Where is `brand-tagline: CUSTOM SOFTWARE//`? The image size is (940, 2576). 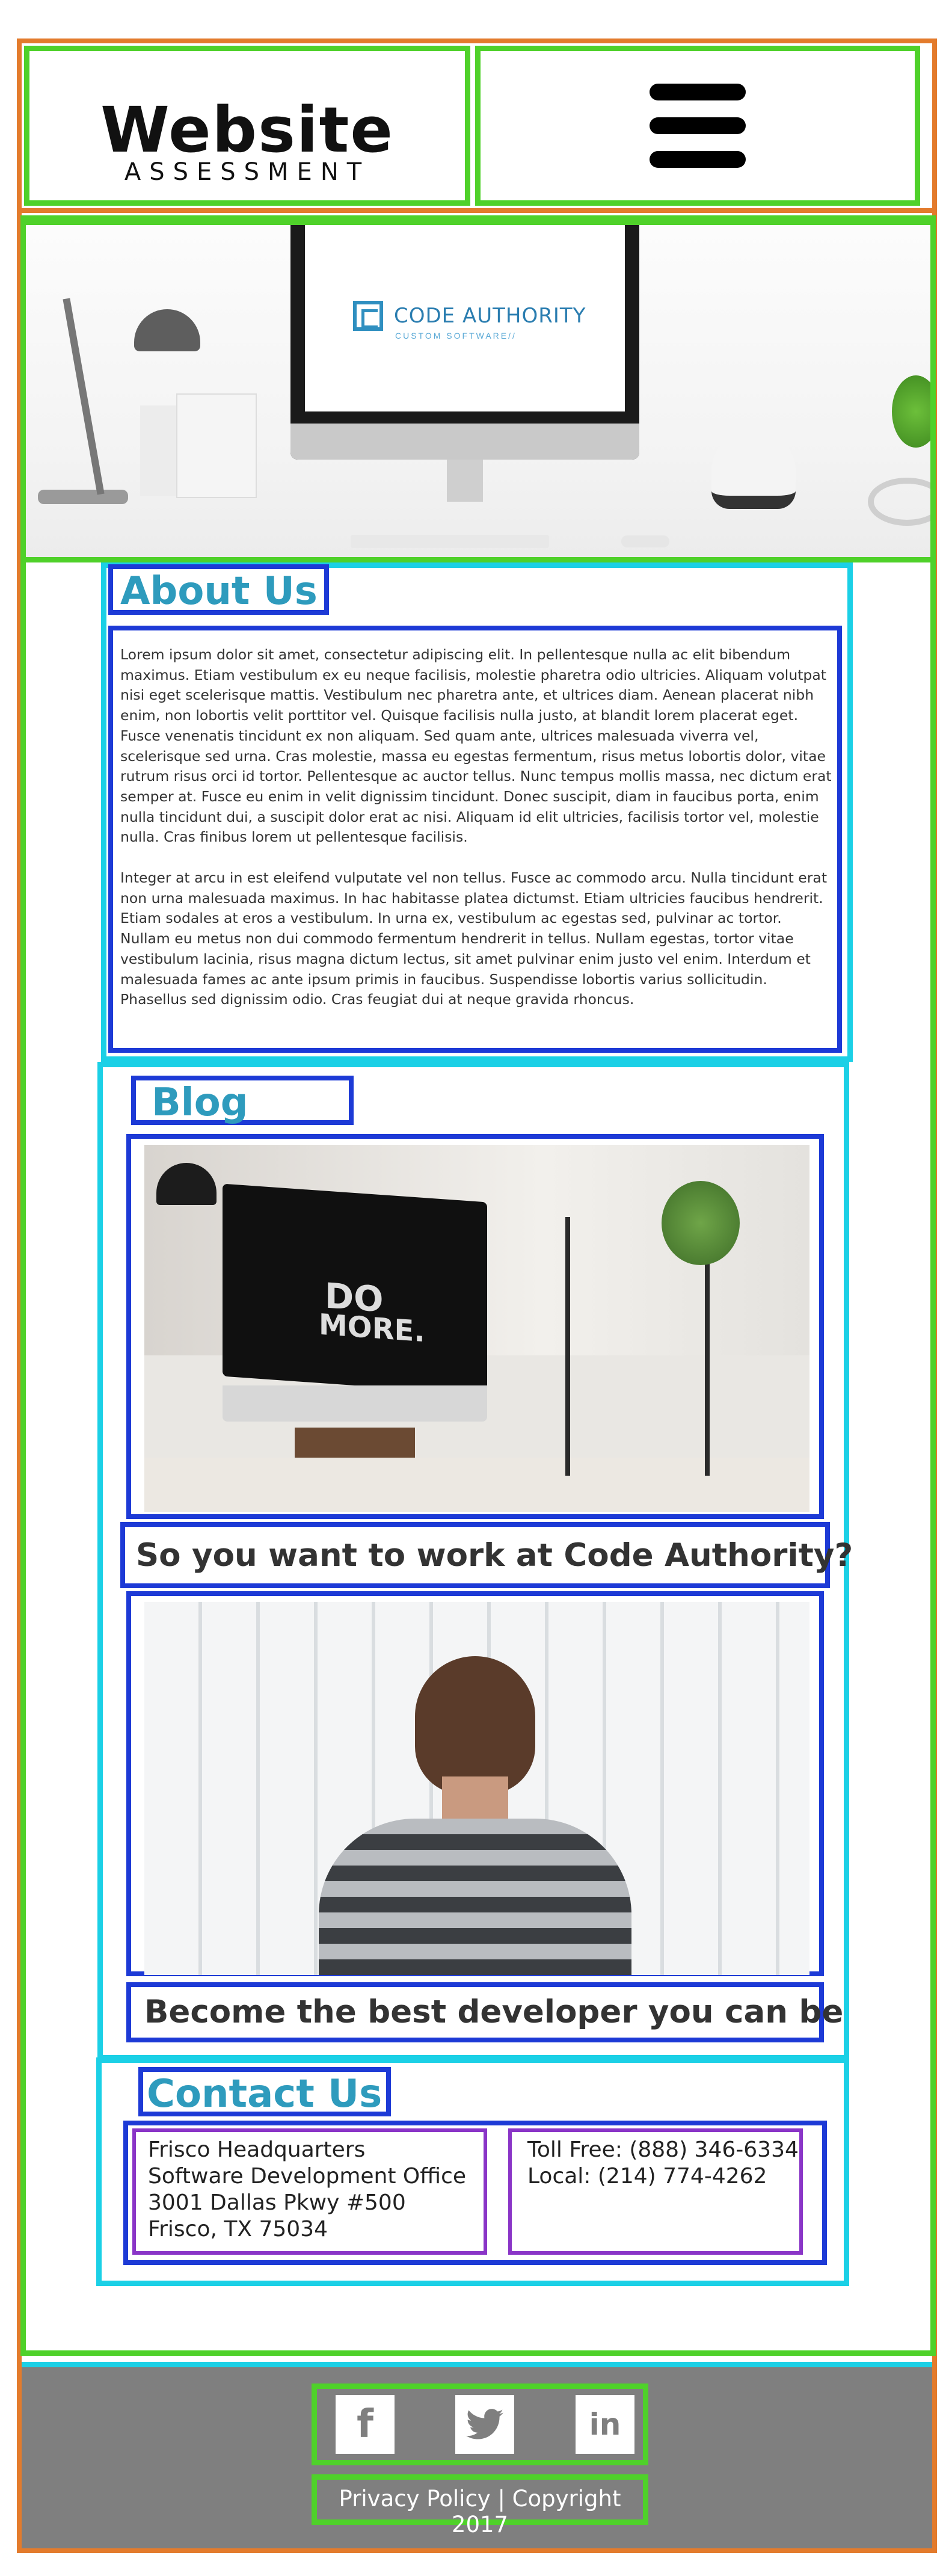 brand-tagline: CUSTOM SOFTWARE// is located at coordinates (456, 335).